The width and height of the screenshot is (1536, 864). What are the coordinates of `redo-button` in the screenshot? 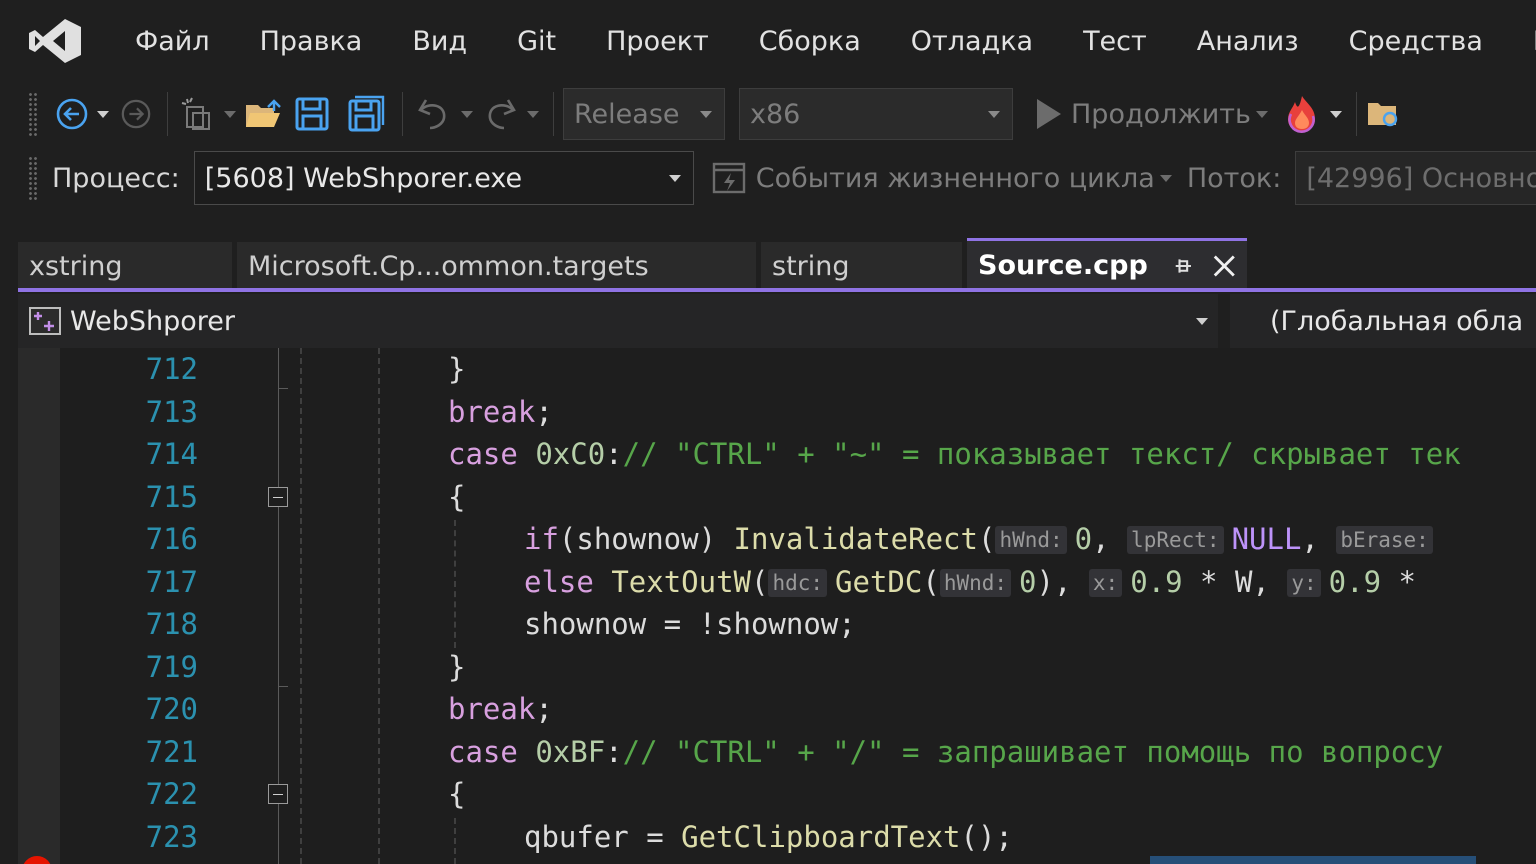 It's located at (500, 114).